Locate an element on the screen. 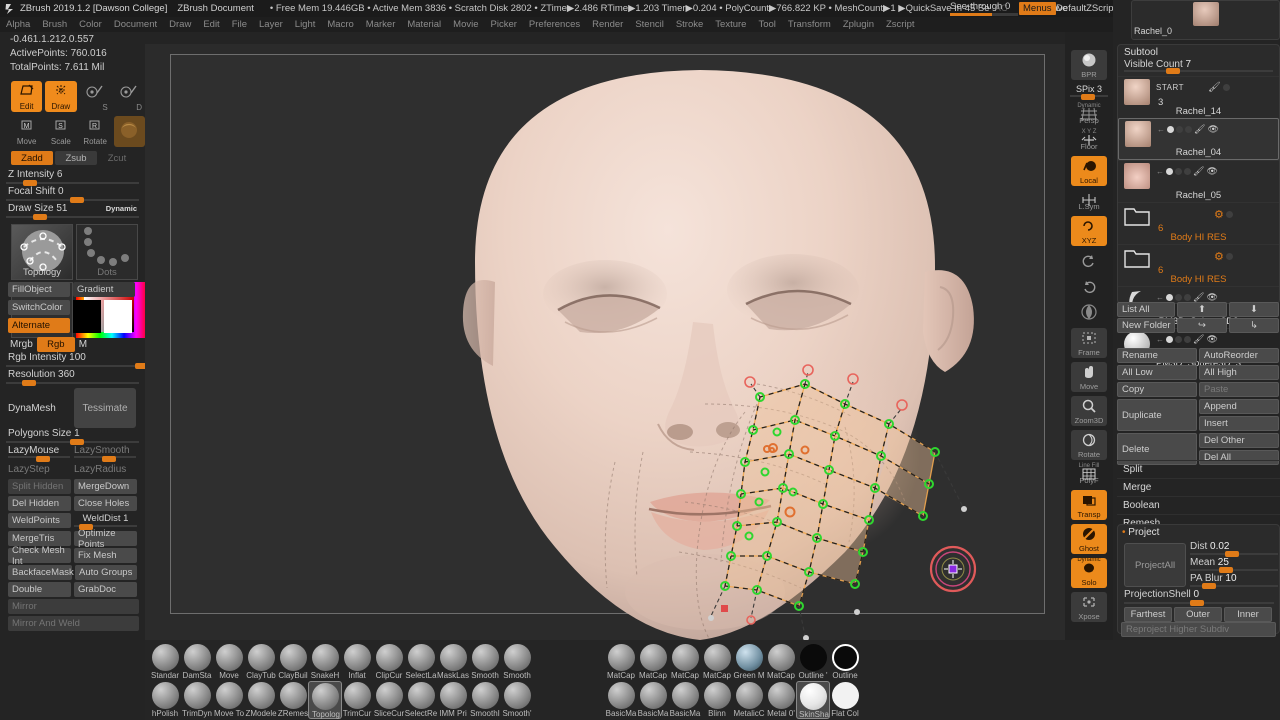 The image size is (1280, 720). brush-move-to: Move To is located at coordinates (229, 700).